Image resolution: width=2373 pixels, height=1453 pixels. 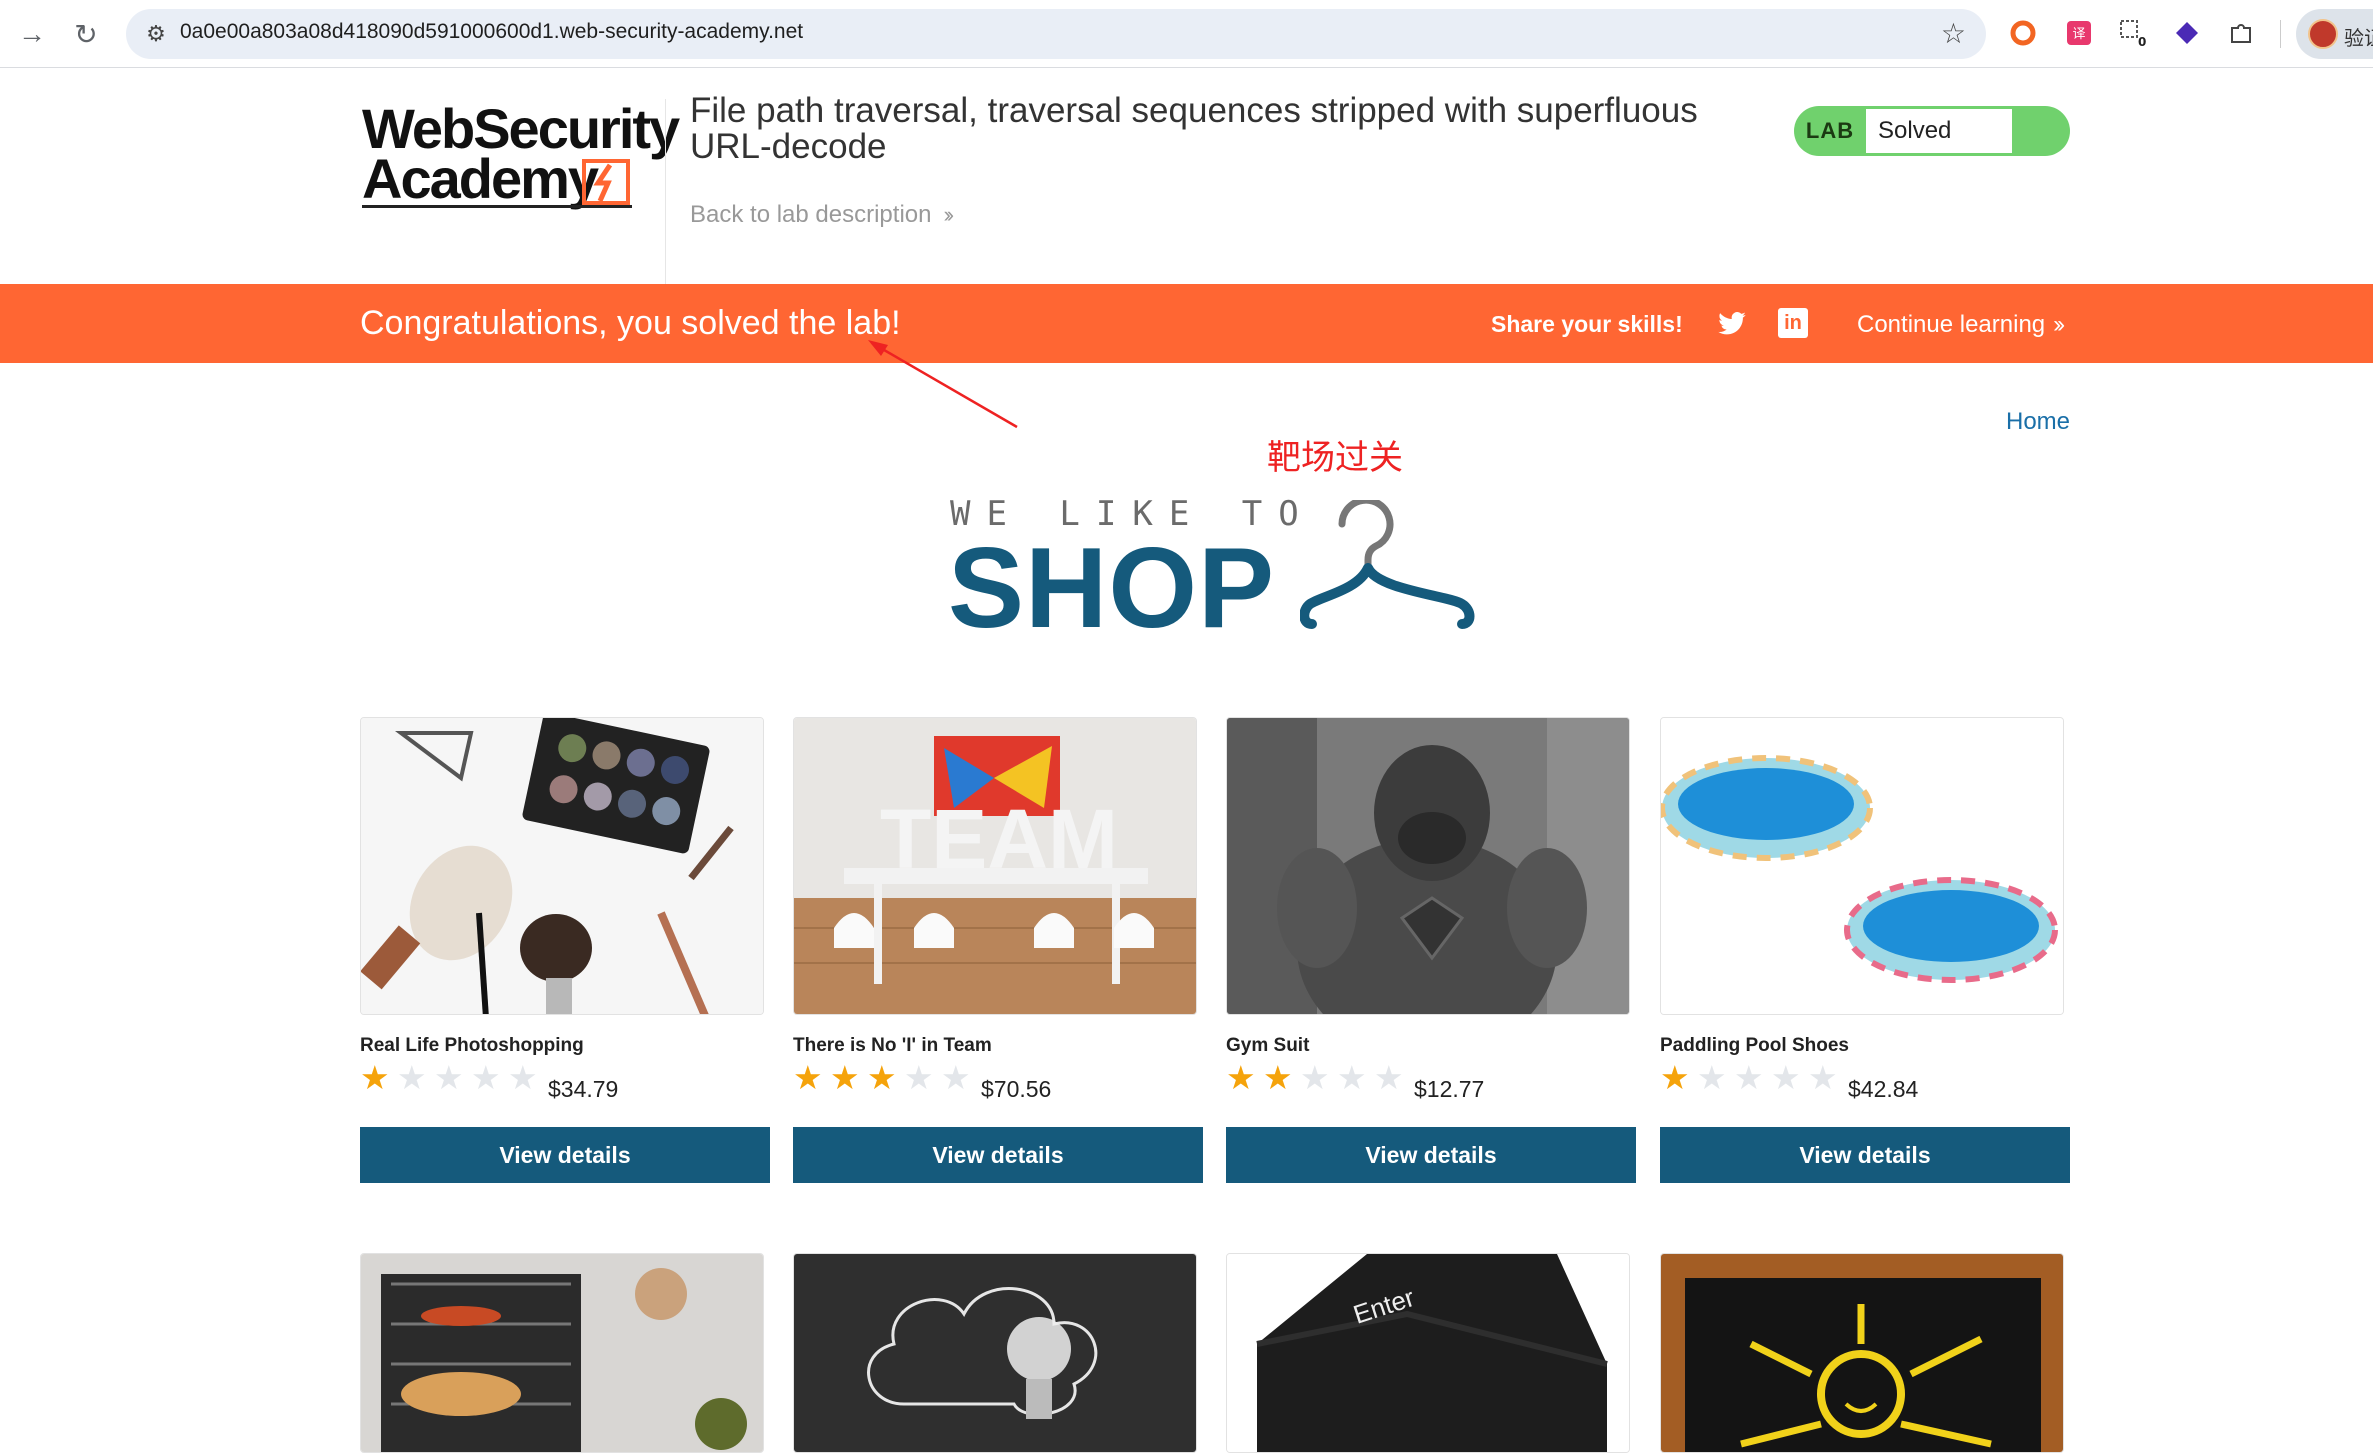 What do you see at coordinates (497, 206) in the screenshot?
I see `logo-underline` at bounding box center [497, 206].